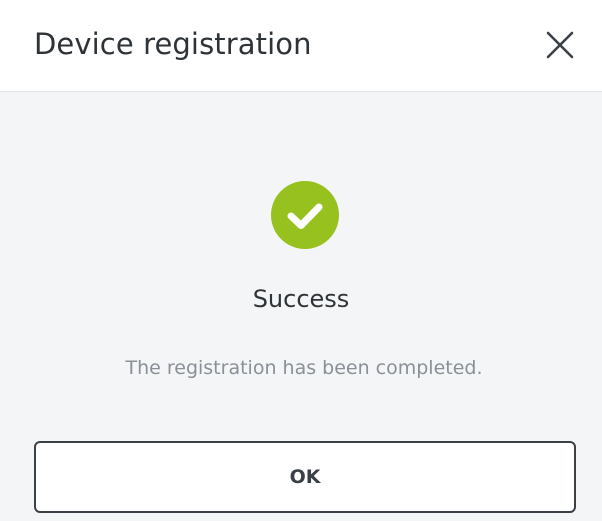  I want to click on status-message: The registration has been completed., so click(304, 368).